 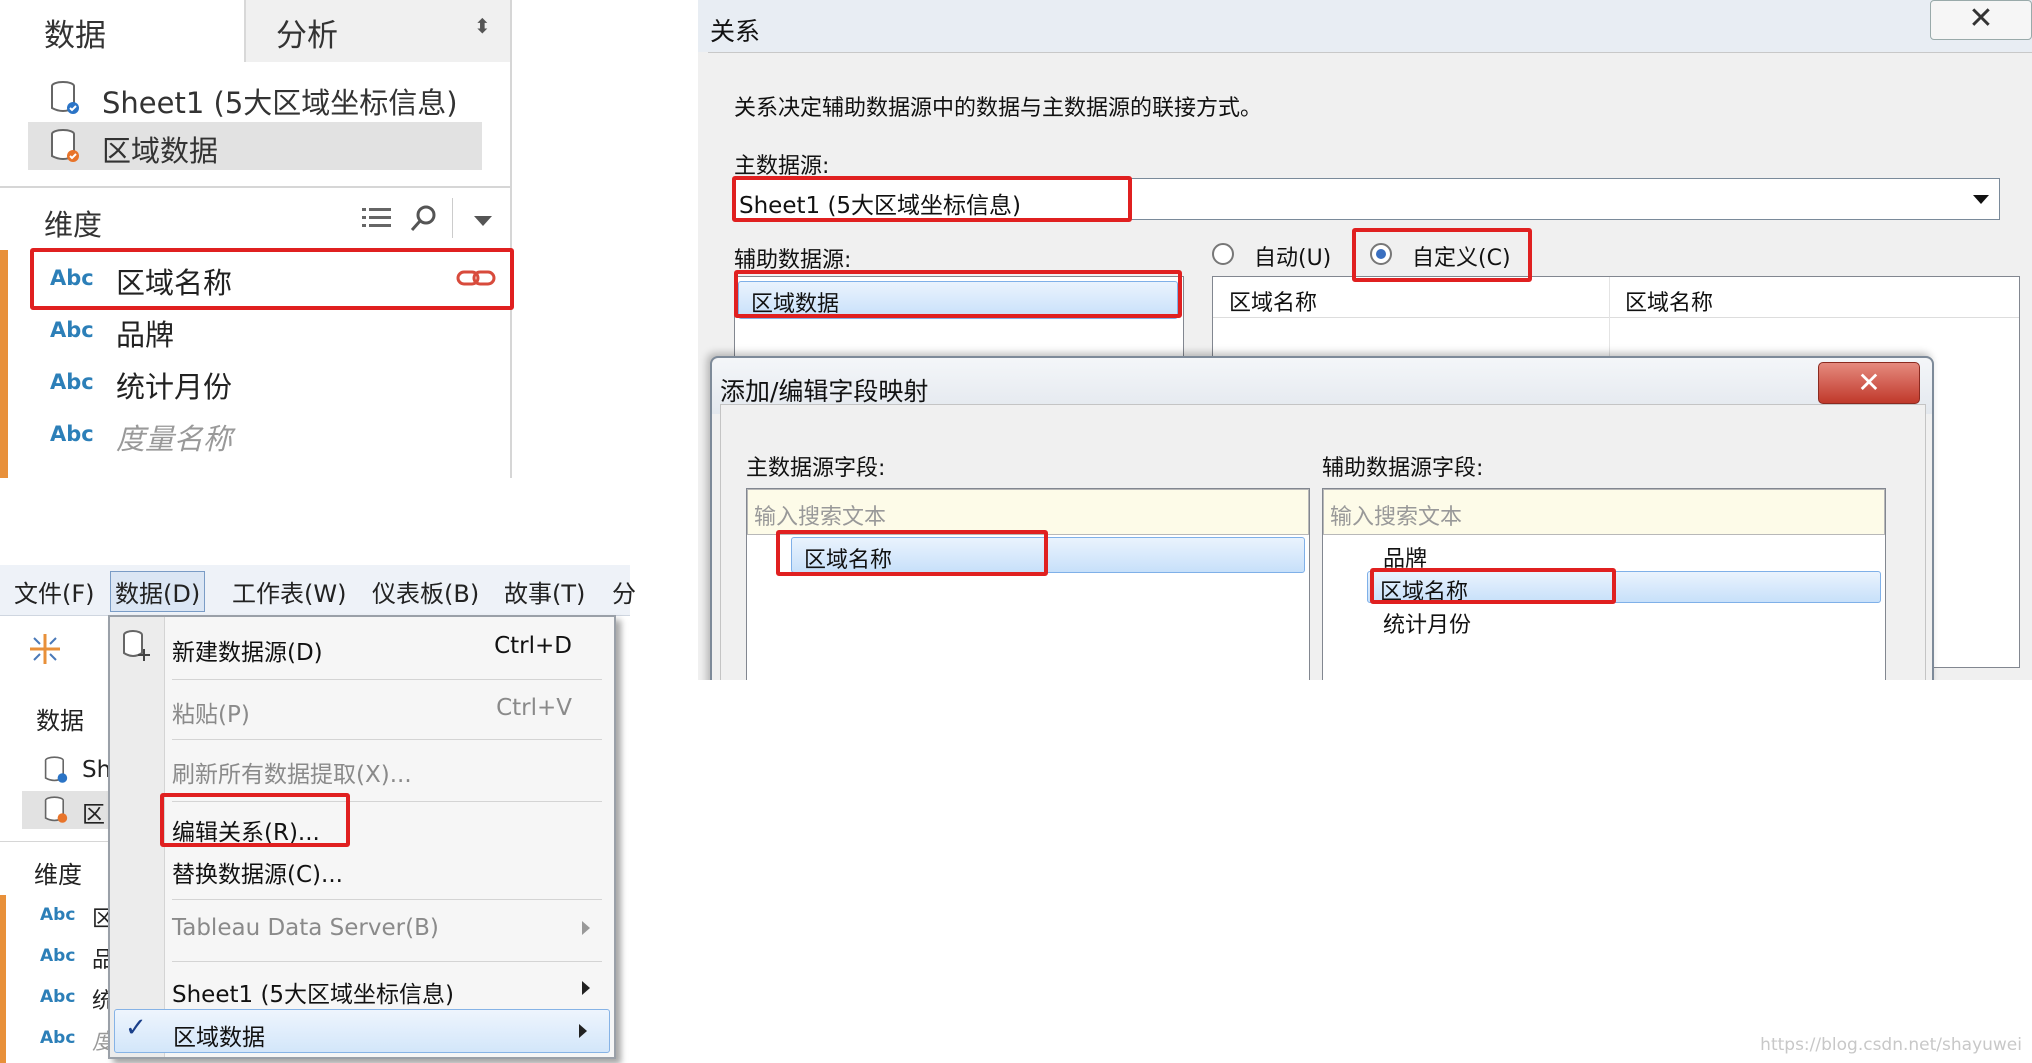 What do you see at coordinates (45, 649) in the screenshot?
I see `tableau-logo-icon` at bounding box center [45, 649].